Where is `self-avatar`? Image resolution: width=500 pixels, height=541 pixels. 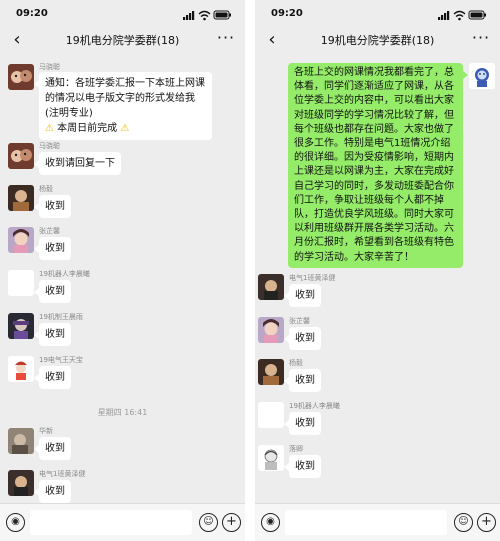
self-avatar is located at coordinates (482, 76).